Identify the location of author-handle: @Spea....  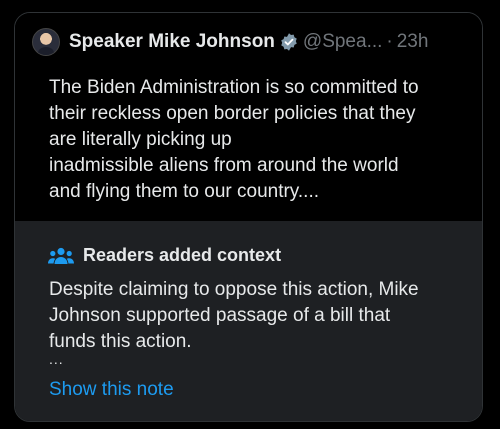
(343, 42).